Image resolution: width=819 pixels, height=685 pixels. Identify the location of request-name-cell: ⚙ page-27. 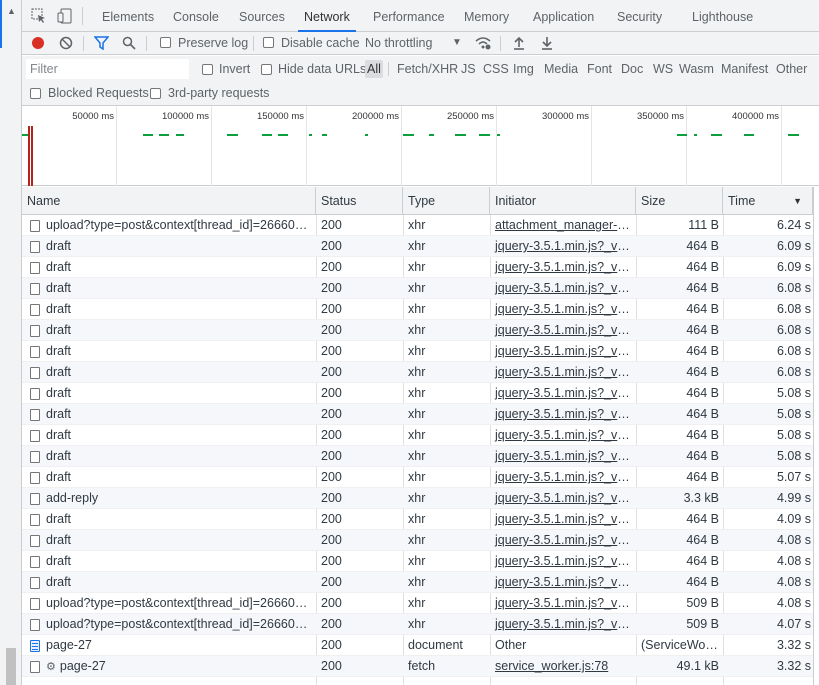
(169, 666).